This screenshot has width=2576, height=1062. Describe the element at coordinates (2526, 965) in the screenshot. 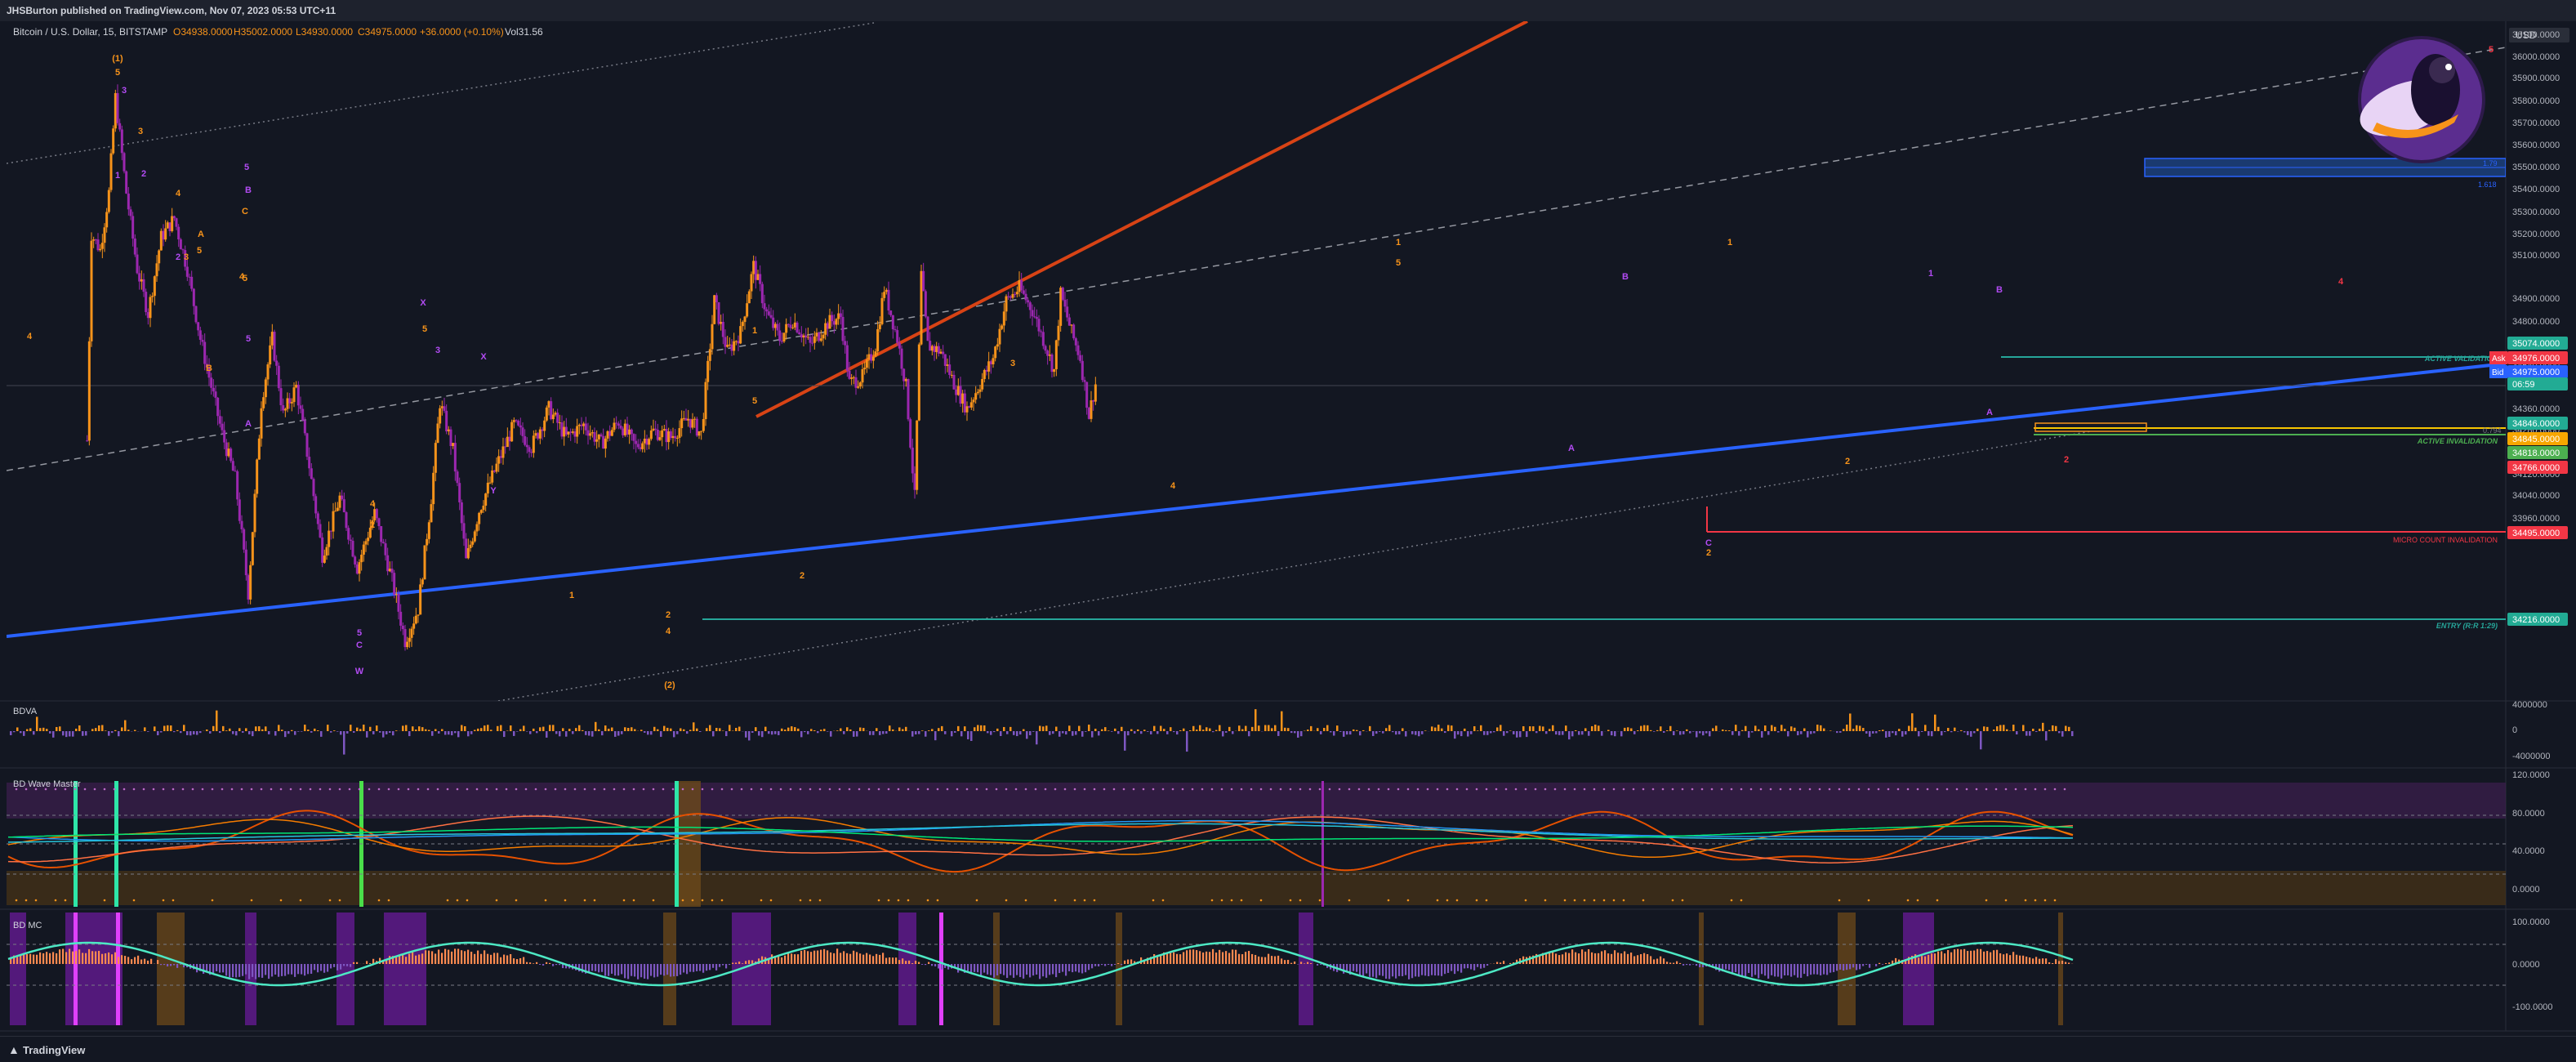

I see `mc-axis-tick: 0.0000` at that location.